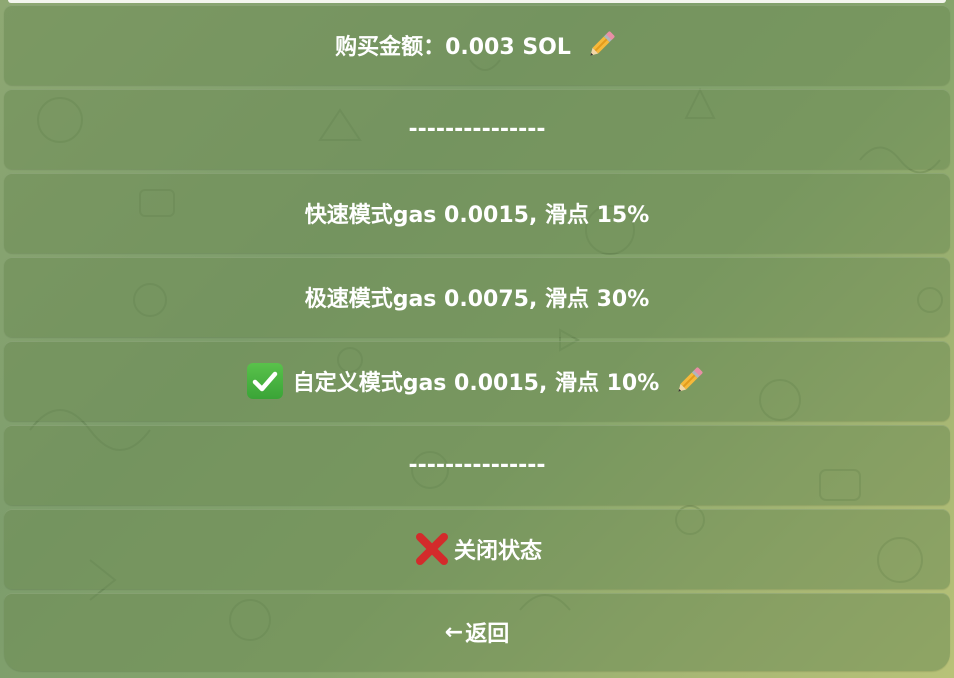  What do you see at coordinates (487, 634) in the screenshot?
I see `back-label: 返回` at bounding box center [487, 634].